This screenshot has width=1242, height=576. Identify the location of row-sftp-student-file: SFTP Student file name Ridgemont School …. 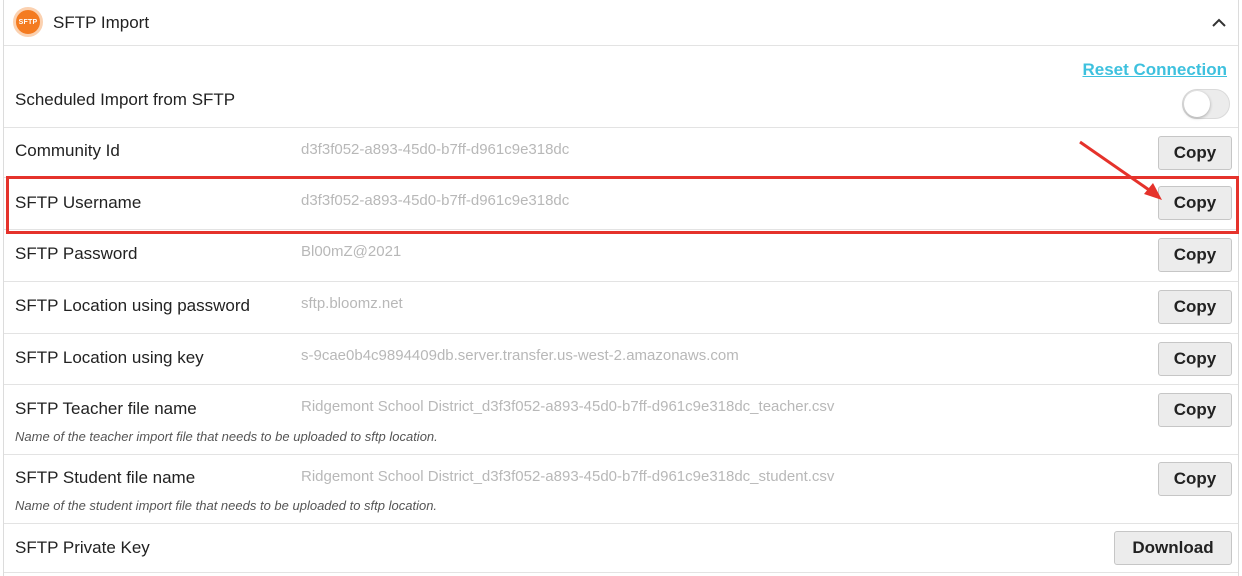
(621, 488).